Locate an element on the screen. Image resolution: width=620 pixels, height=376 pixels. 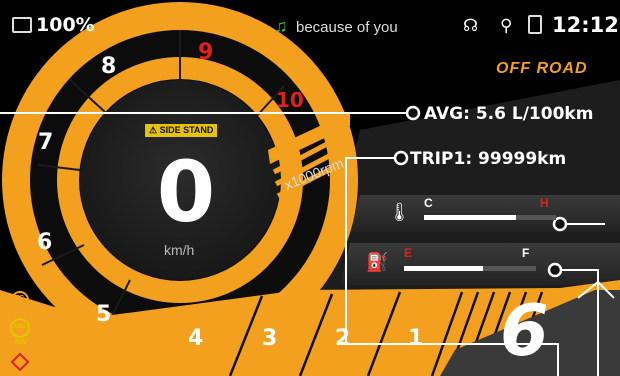
temp-bar-track is located at coordinates (490, 217).